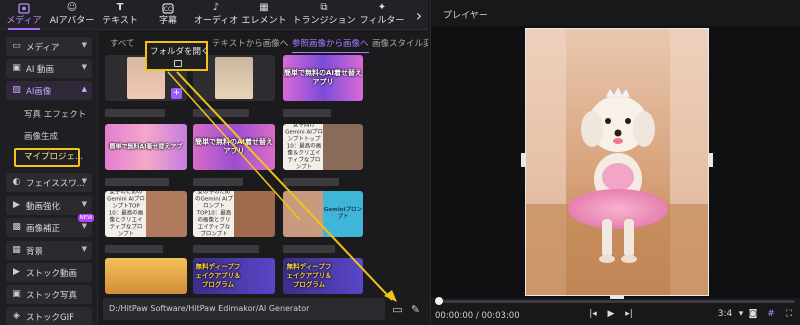 The image size is (800, 325). I want to click on resize-handle-right, so click(711, 160).